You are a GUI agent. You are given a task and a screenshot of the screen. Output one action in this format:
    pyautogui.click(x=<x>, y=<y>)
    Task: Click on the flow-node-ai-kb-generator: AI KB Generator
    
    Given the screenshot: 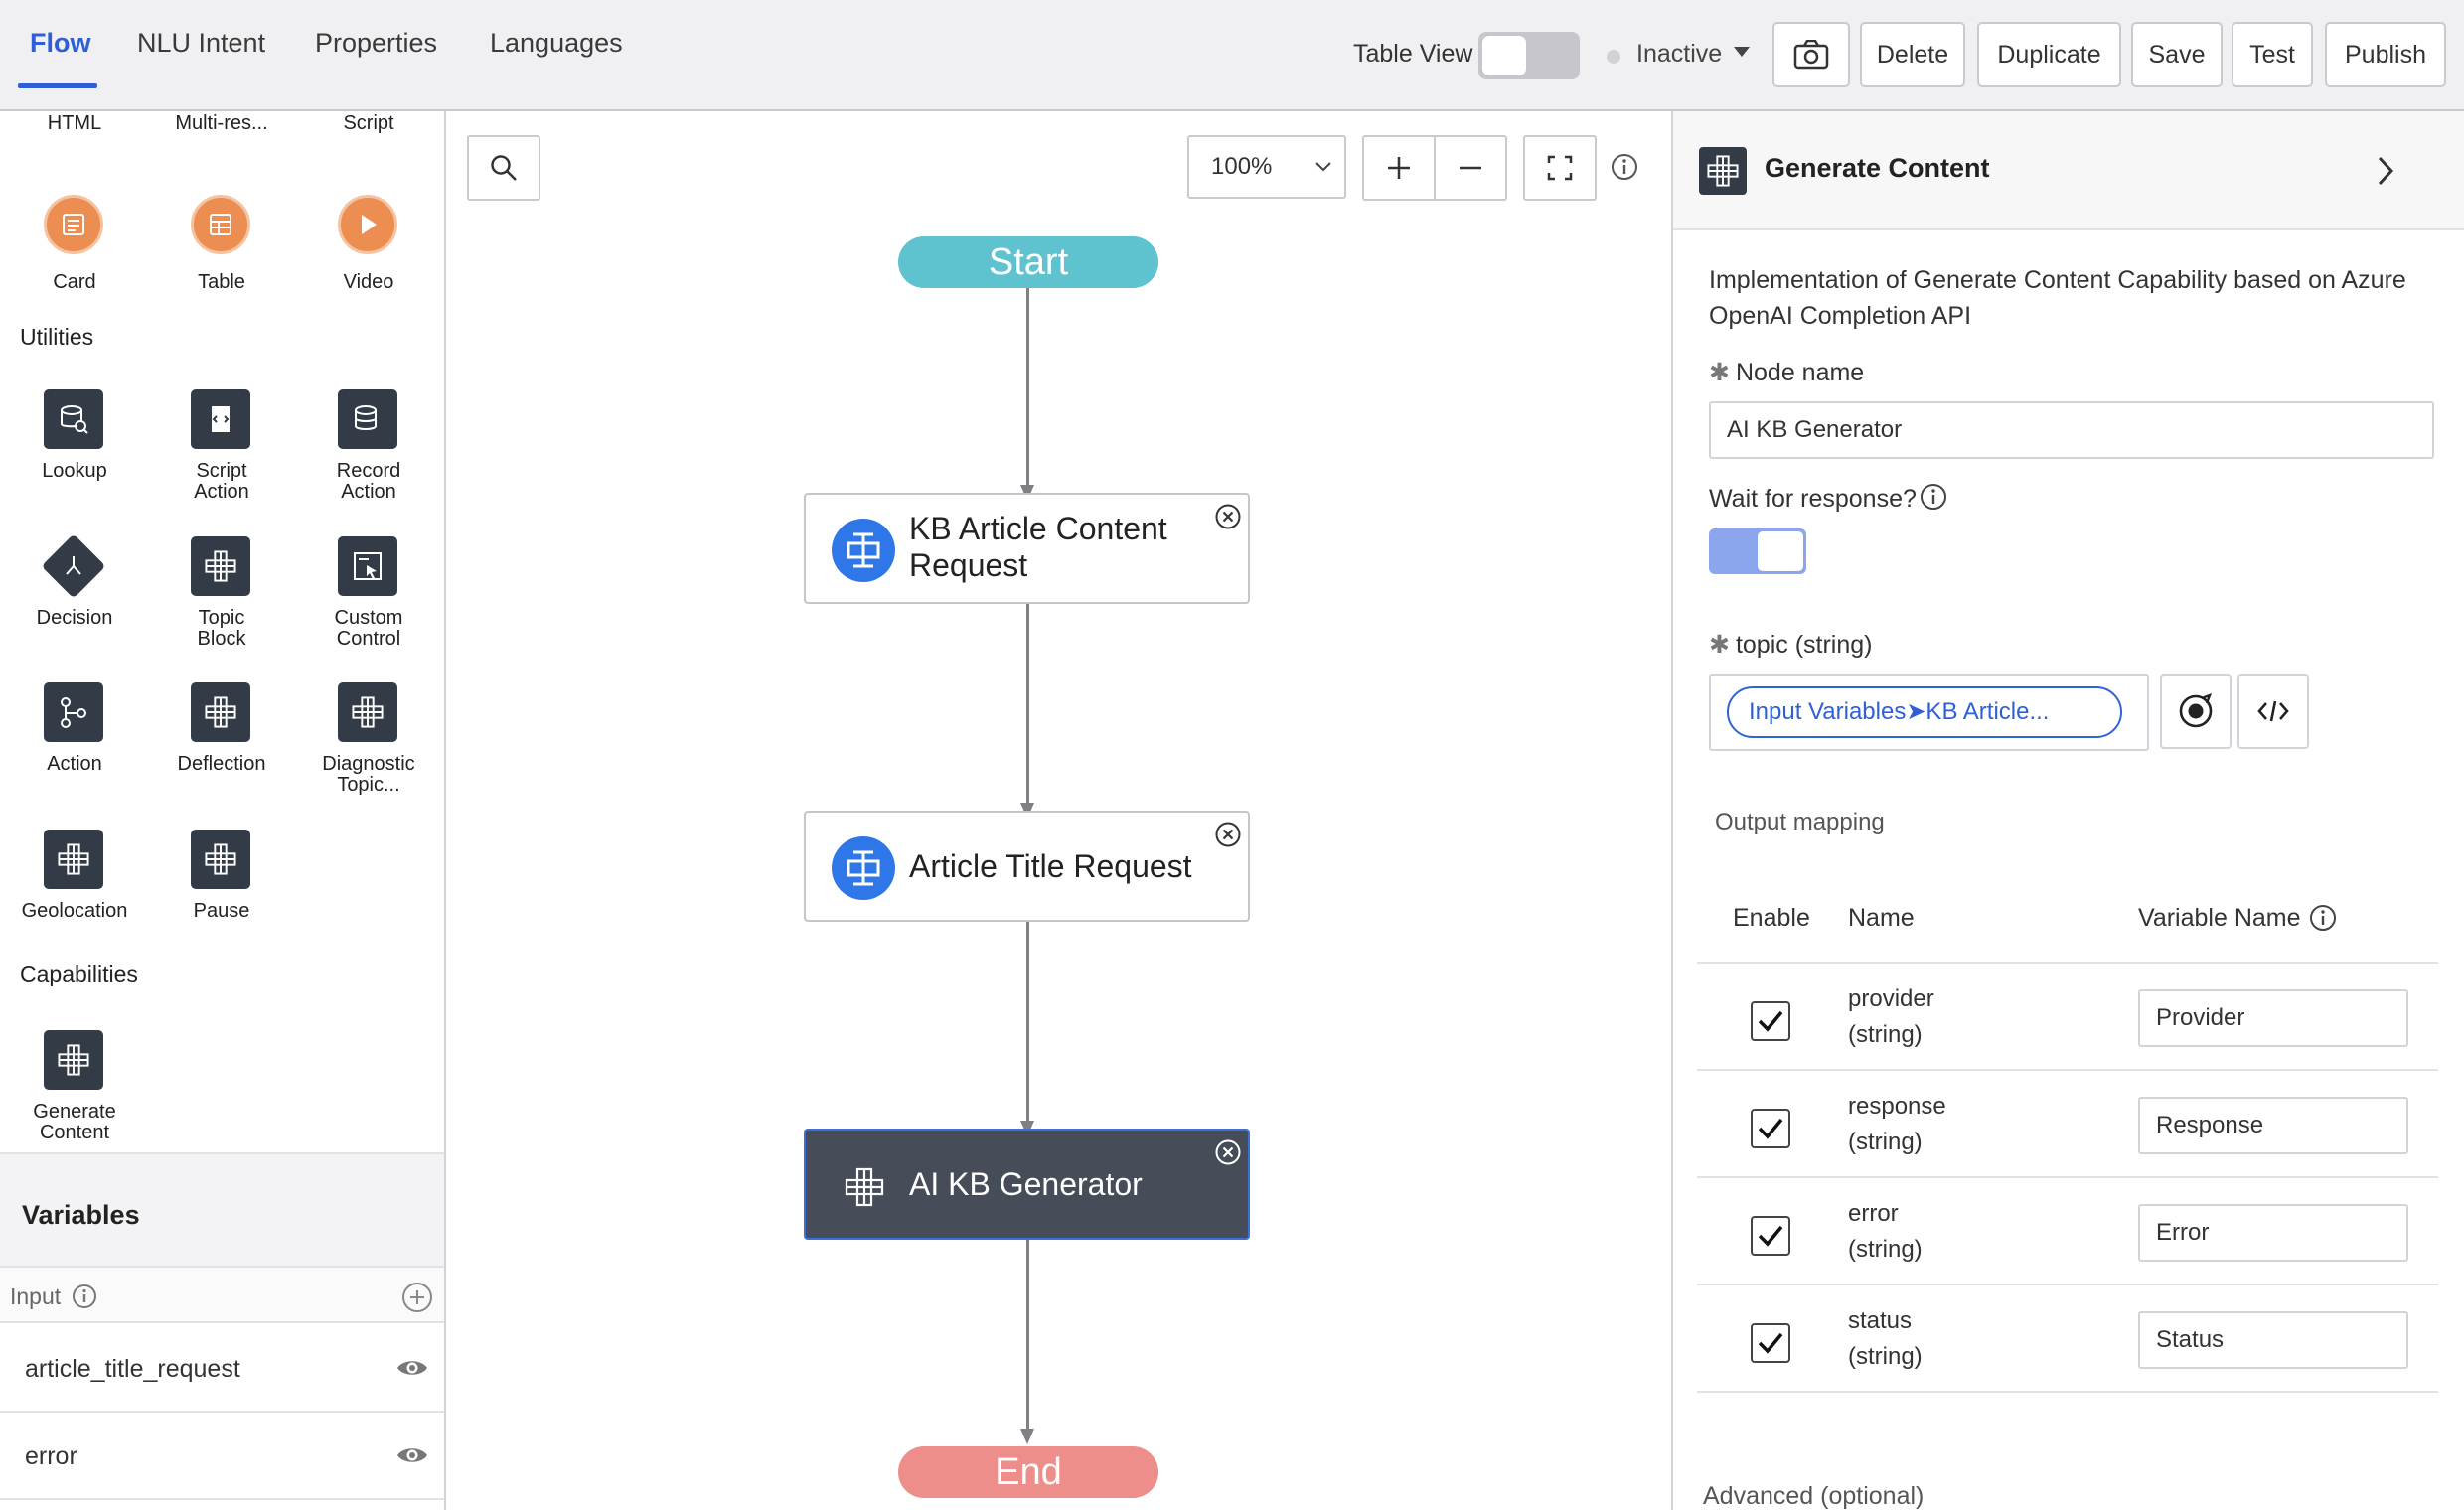 What is the action you would take?
    pyautogui.click(x=1027, y=1185)
    